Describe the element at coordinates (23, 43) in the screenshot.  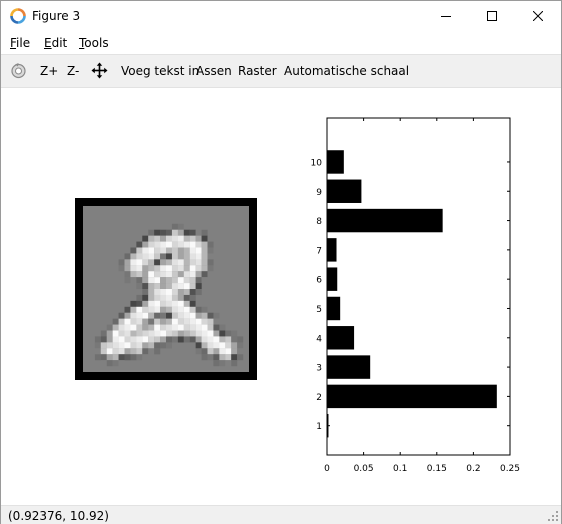
I see `menu-file-label: ile` at that location.